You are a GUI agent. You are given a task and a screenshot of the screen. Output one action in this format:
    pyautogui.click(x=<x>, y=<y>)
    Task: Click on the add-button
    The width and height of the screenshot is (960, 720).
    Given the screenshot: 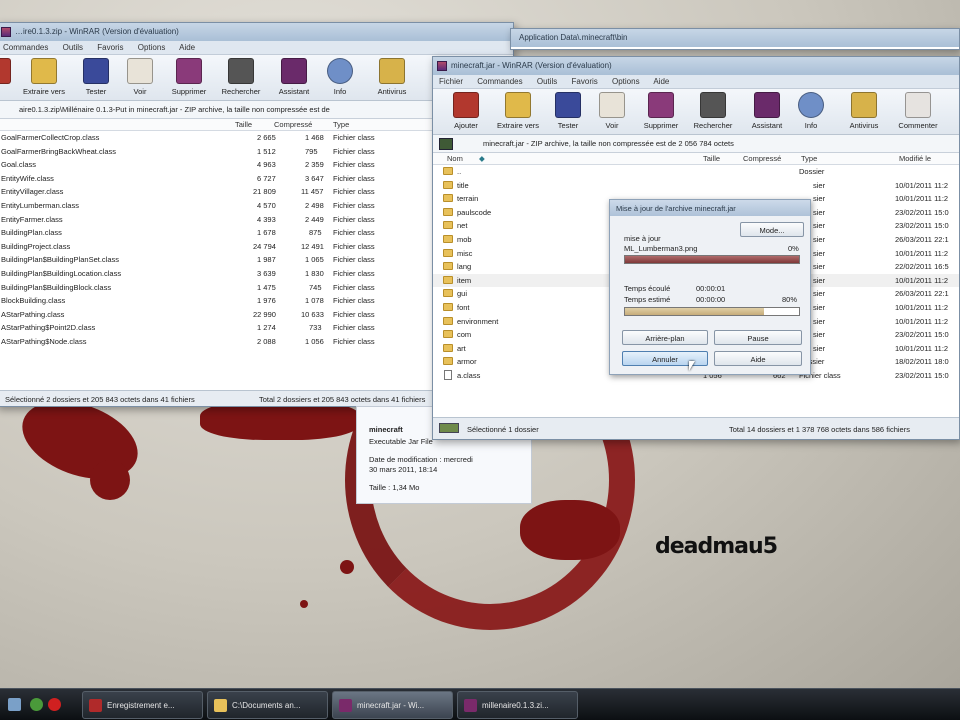 What is the action you would take?
    pyautogui.click(x=10, y=72)
    